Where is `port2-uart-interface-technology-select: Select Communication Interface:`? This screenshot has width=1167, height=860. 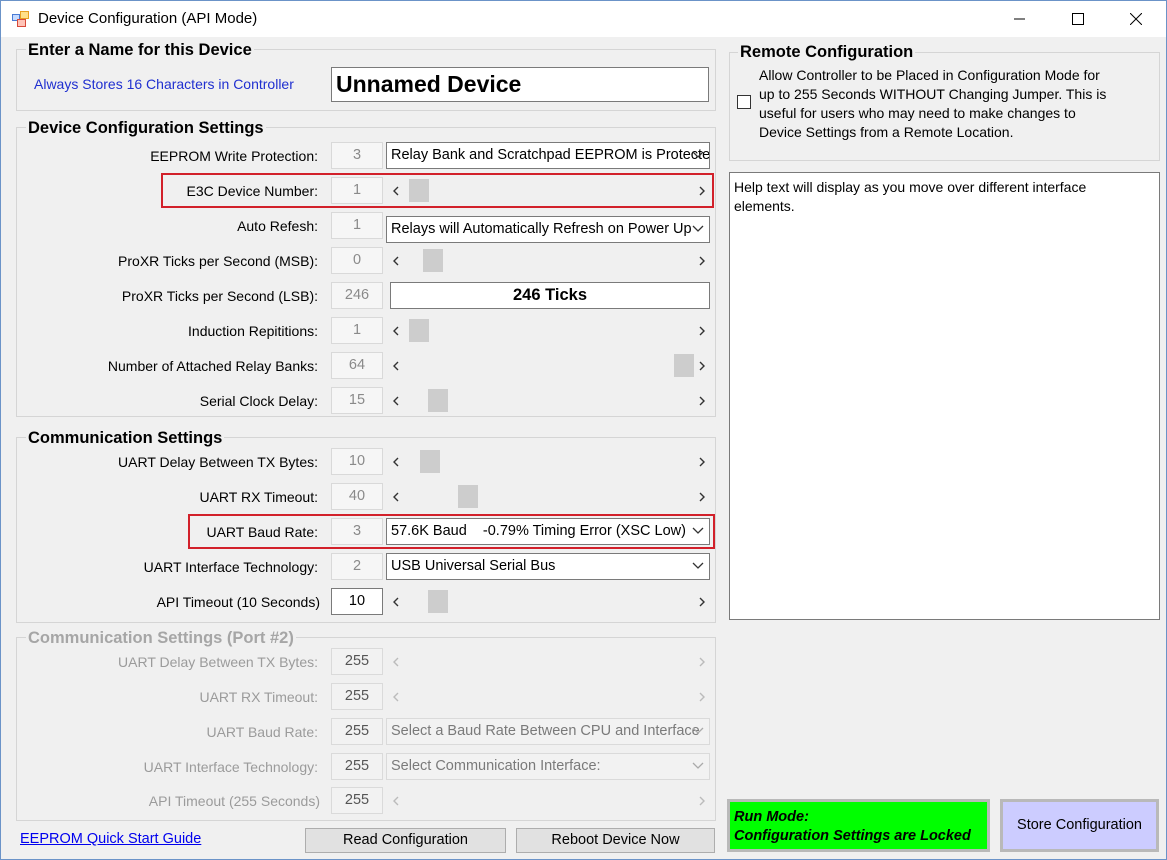
port2-uart-interface-technology-select: Select Communication Interface: is located at coordinates (548, 766).